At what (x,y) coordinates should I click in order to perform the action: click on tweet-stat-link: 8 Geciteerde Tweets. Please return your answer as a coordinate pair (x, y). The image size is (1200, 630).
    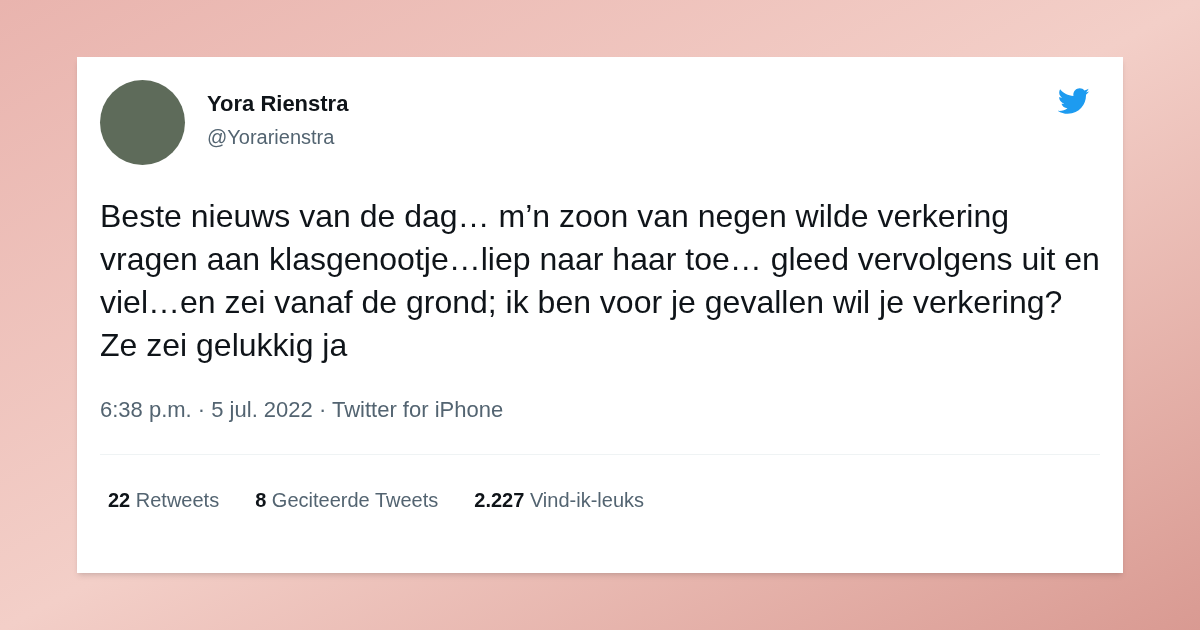
    Looking at the image, I should click on (347, 500).